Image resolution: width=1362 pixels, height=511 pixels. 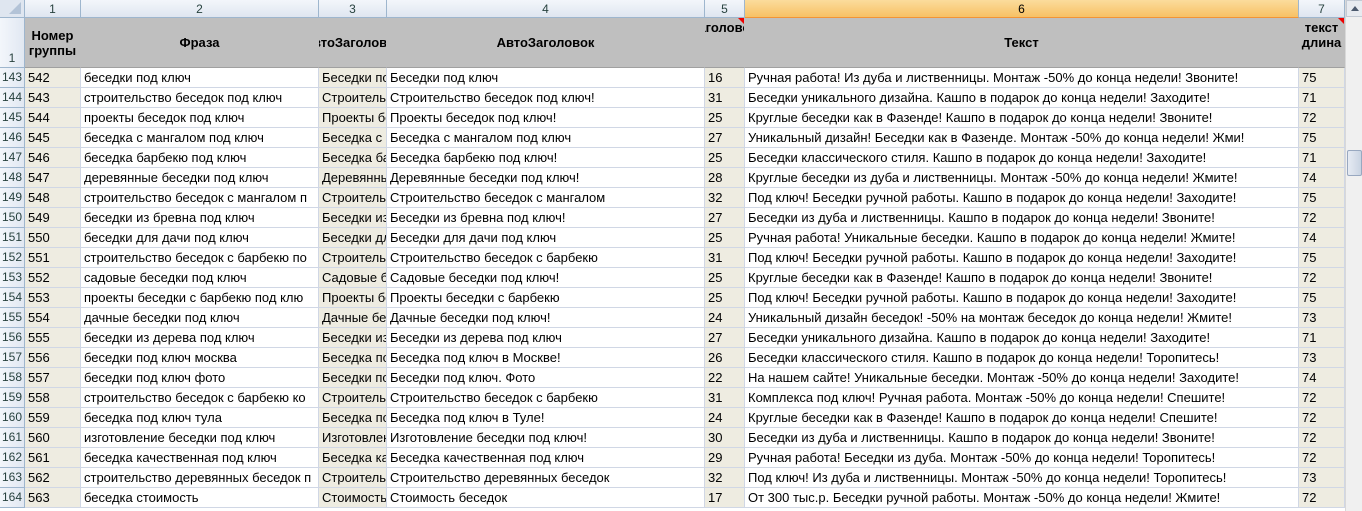 What do you see at coordinates (353, 278) in the screenshot?
I see `auto-title-short-cell: Садовые беседки под ключ!` at bounding box center [353, 278].